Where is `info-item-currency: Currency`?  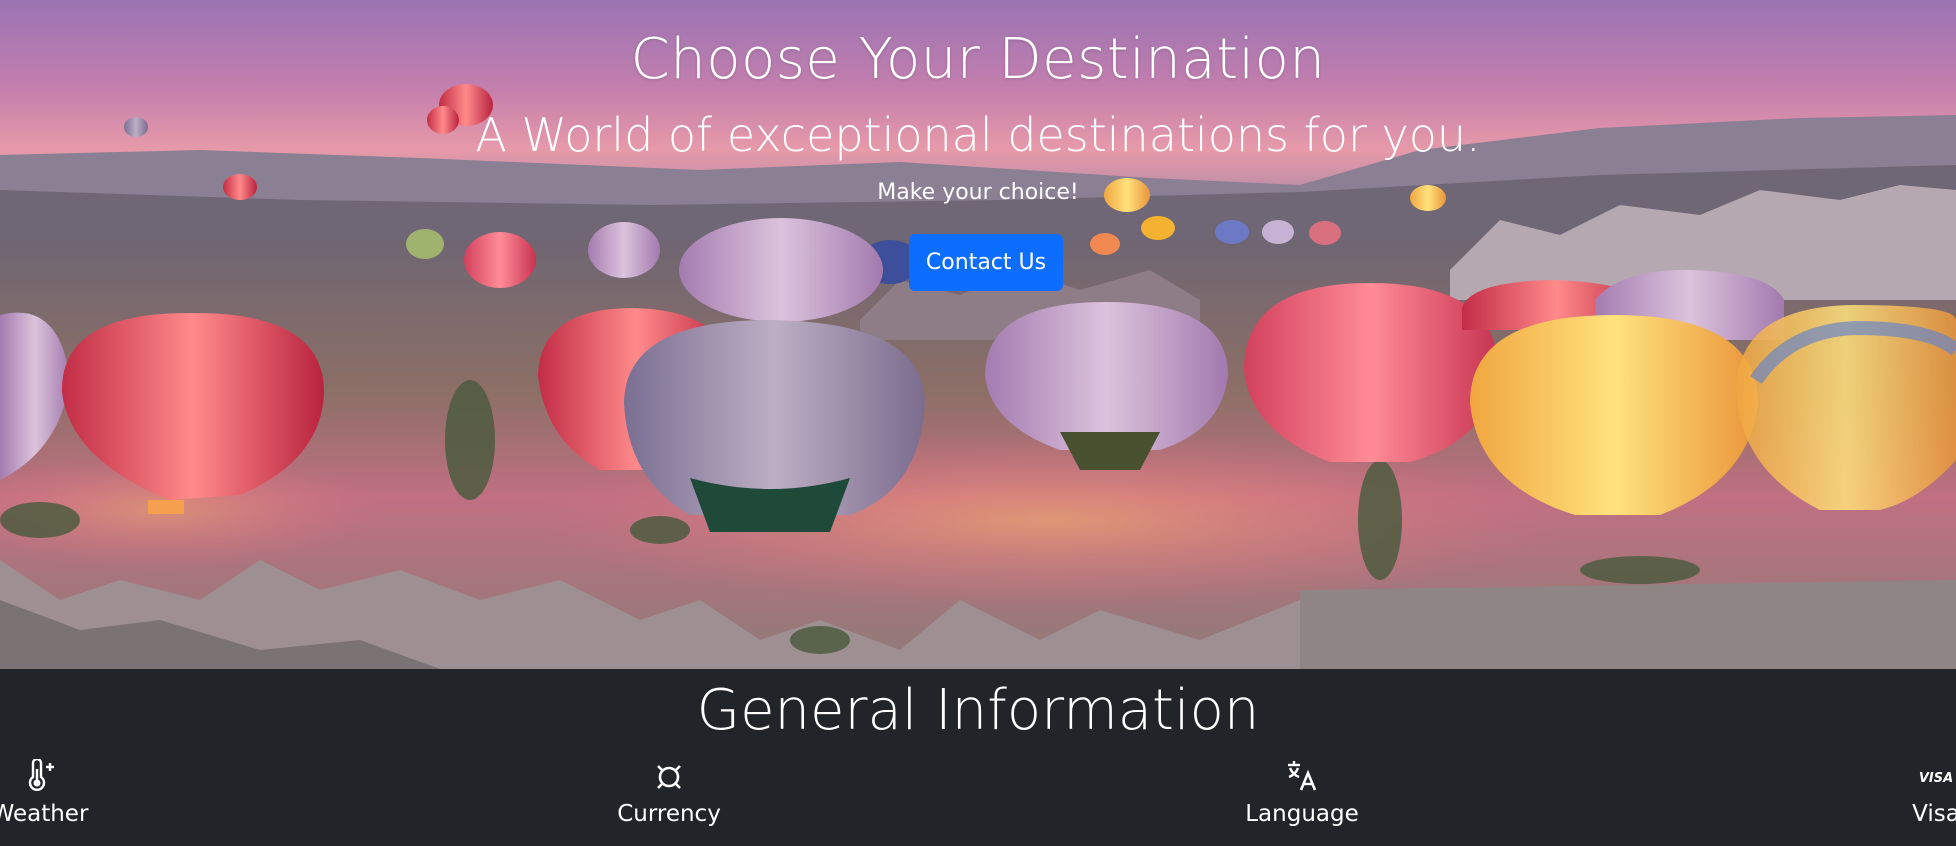
info-item-currency: Currency is located at coordinates (669, 794).